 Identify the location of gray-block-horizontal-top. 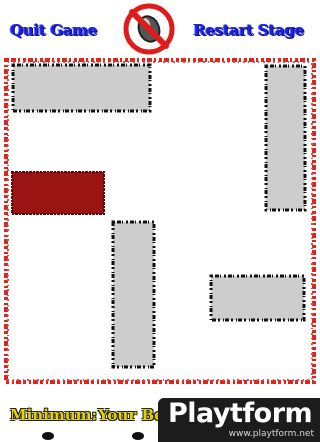
(81, 88).